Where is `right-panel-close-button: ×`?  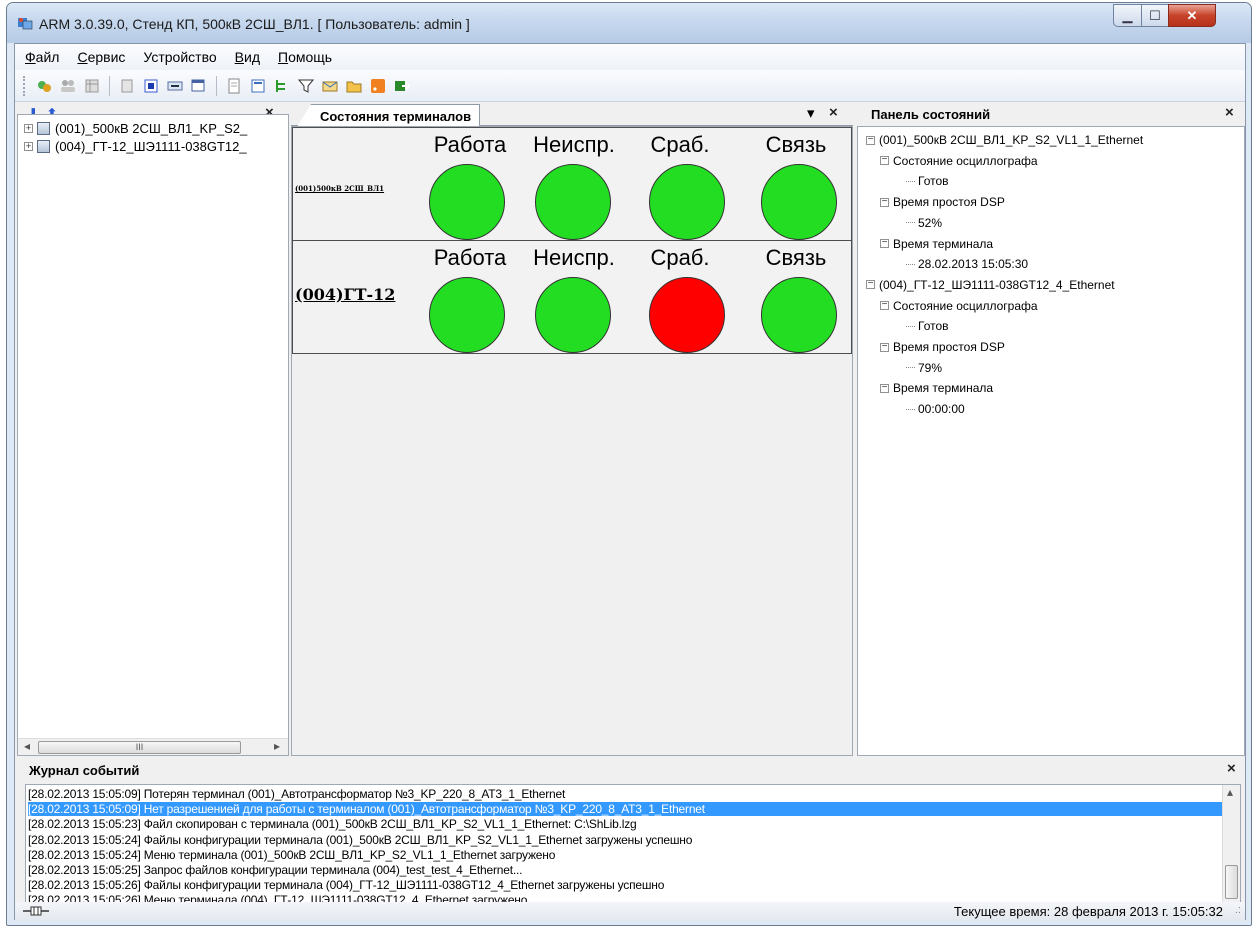 right-panel-close-button: × is located at coordinates (1229, 112).